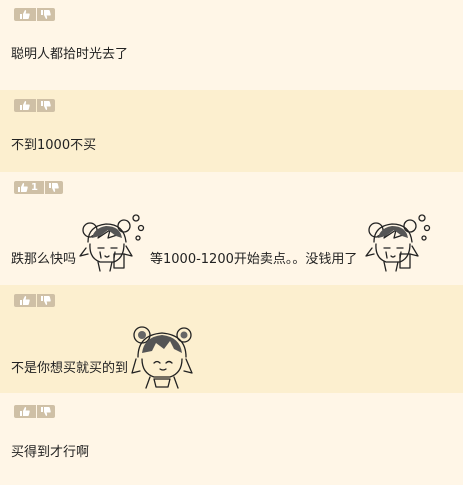  I want to click on comment-text: 聪明人都拾时光去了, so click(70, 54).